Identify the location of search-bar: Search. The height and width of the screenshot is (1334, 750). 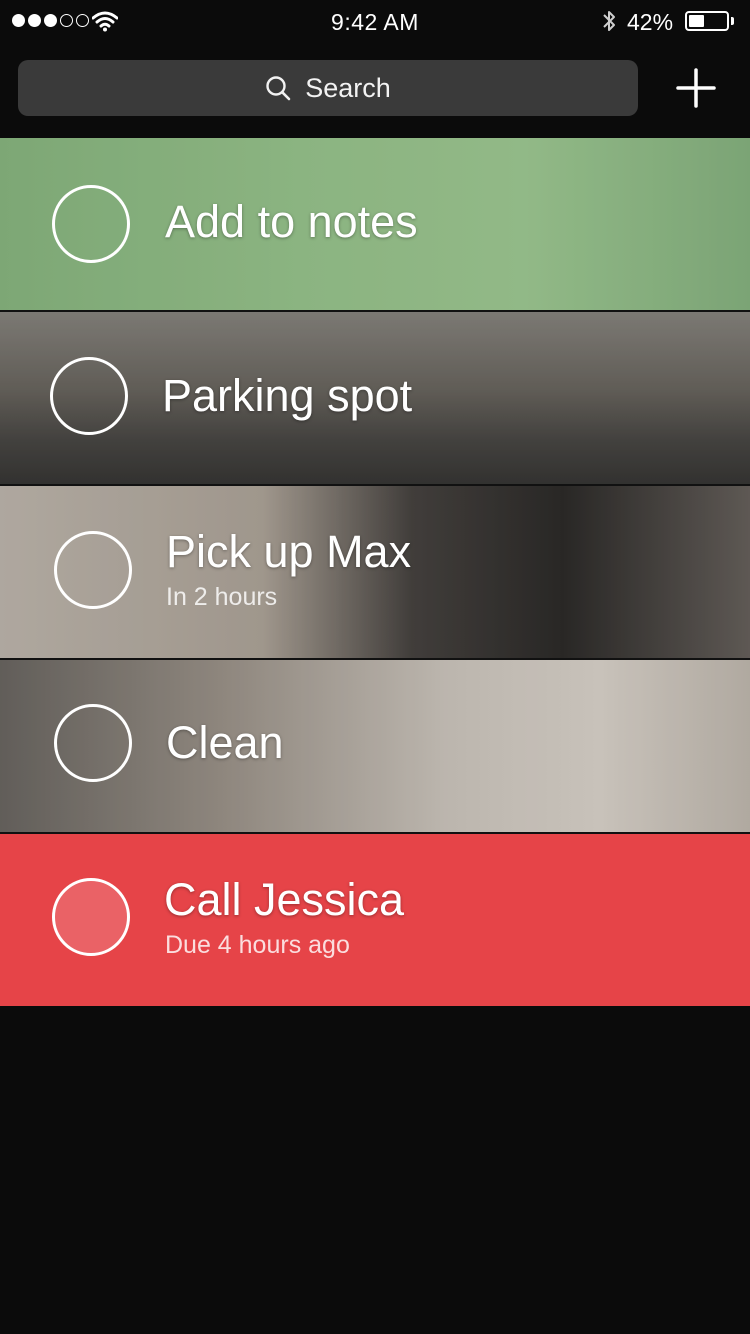
(328, 88).